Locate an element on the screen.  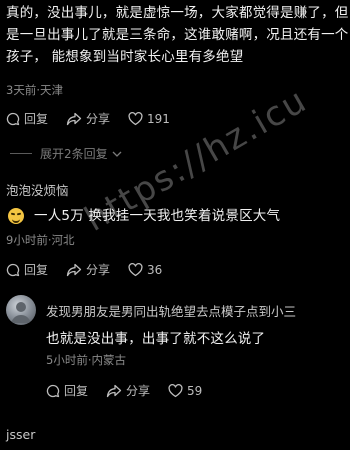
comment-3-meta: 5小时前·内蒙古 is located at coordinates (86, 360).